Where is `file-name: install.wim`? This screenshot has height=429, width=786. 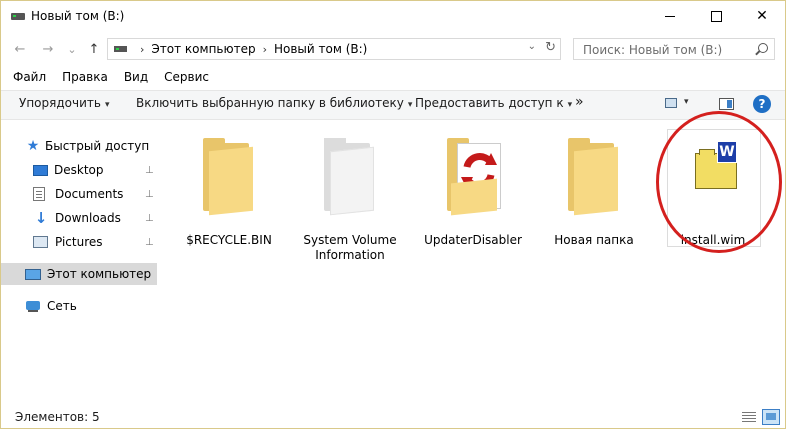
file-name: install.wim is located at coordinates (713, 240).